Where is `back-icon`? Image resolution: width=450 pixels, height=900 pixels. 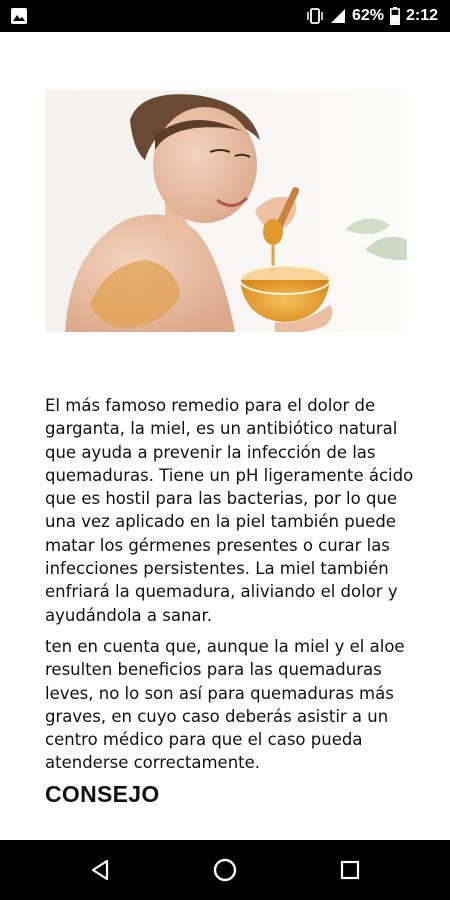 back-icon is located at coordinates (100, 870).